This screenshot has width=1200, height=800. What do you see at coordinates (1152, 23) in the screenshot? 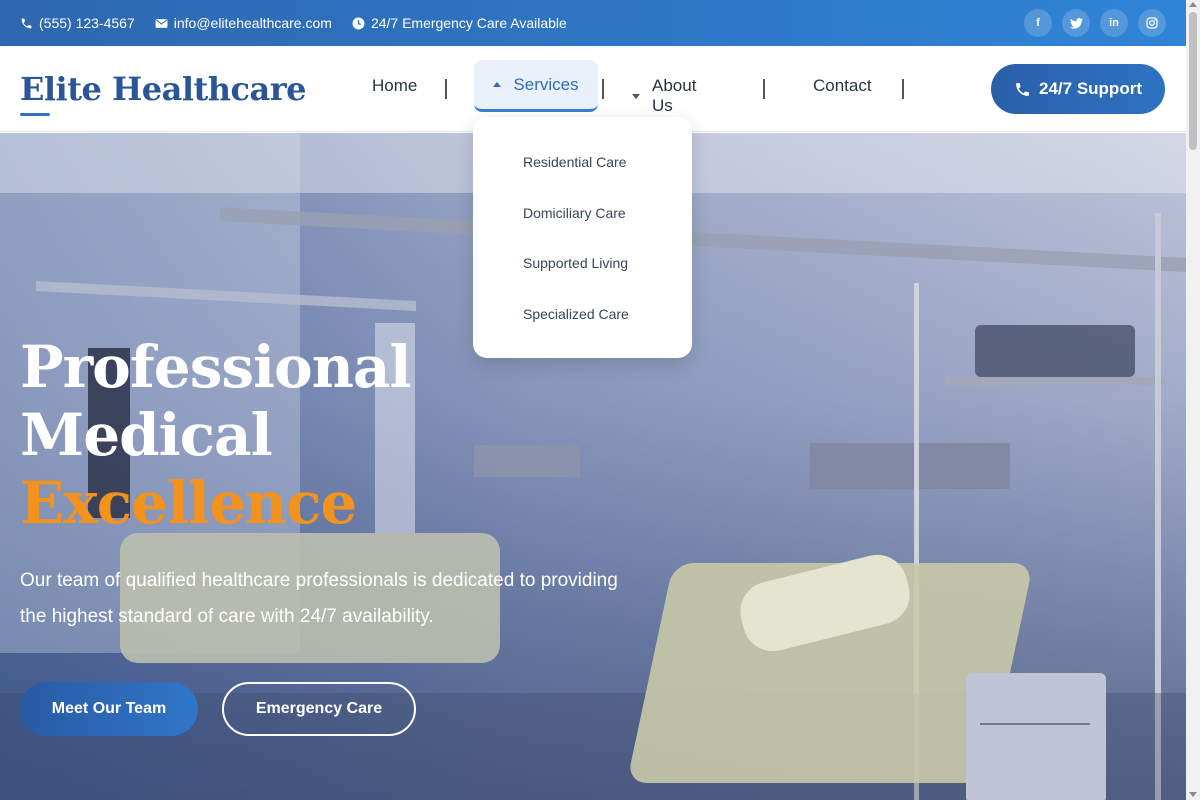
I see `instagram-icon` at bounding box center [1152, 23].